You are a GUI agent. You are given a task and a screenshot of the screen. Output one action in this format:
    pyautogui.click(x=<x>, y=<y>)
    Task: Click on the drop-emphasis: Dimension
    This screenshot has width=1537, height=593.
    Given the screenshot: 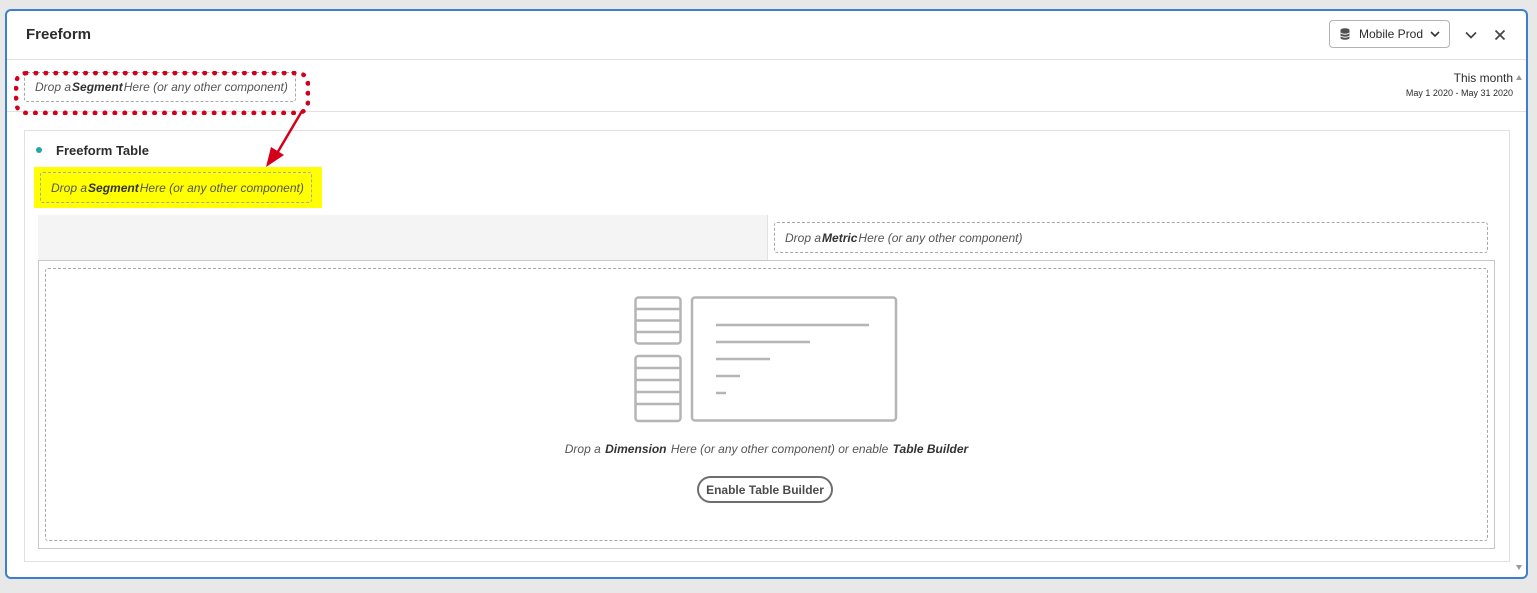 What is the action you would take?
    pyautogui.click(x=636, y=449)
    